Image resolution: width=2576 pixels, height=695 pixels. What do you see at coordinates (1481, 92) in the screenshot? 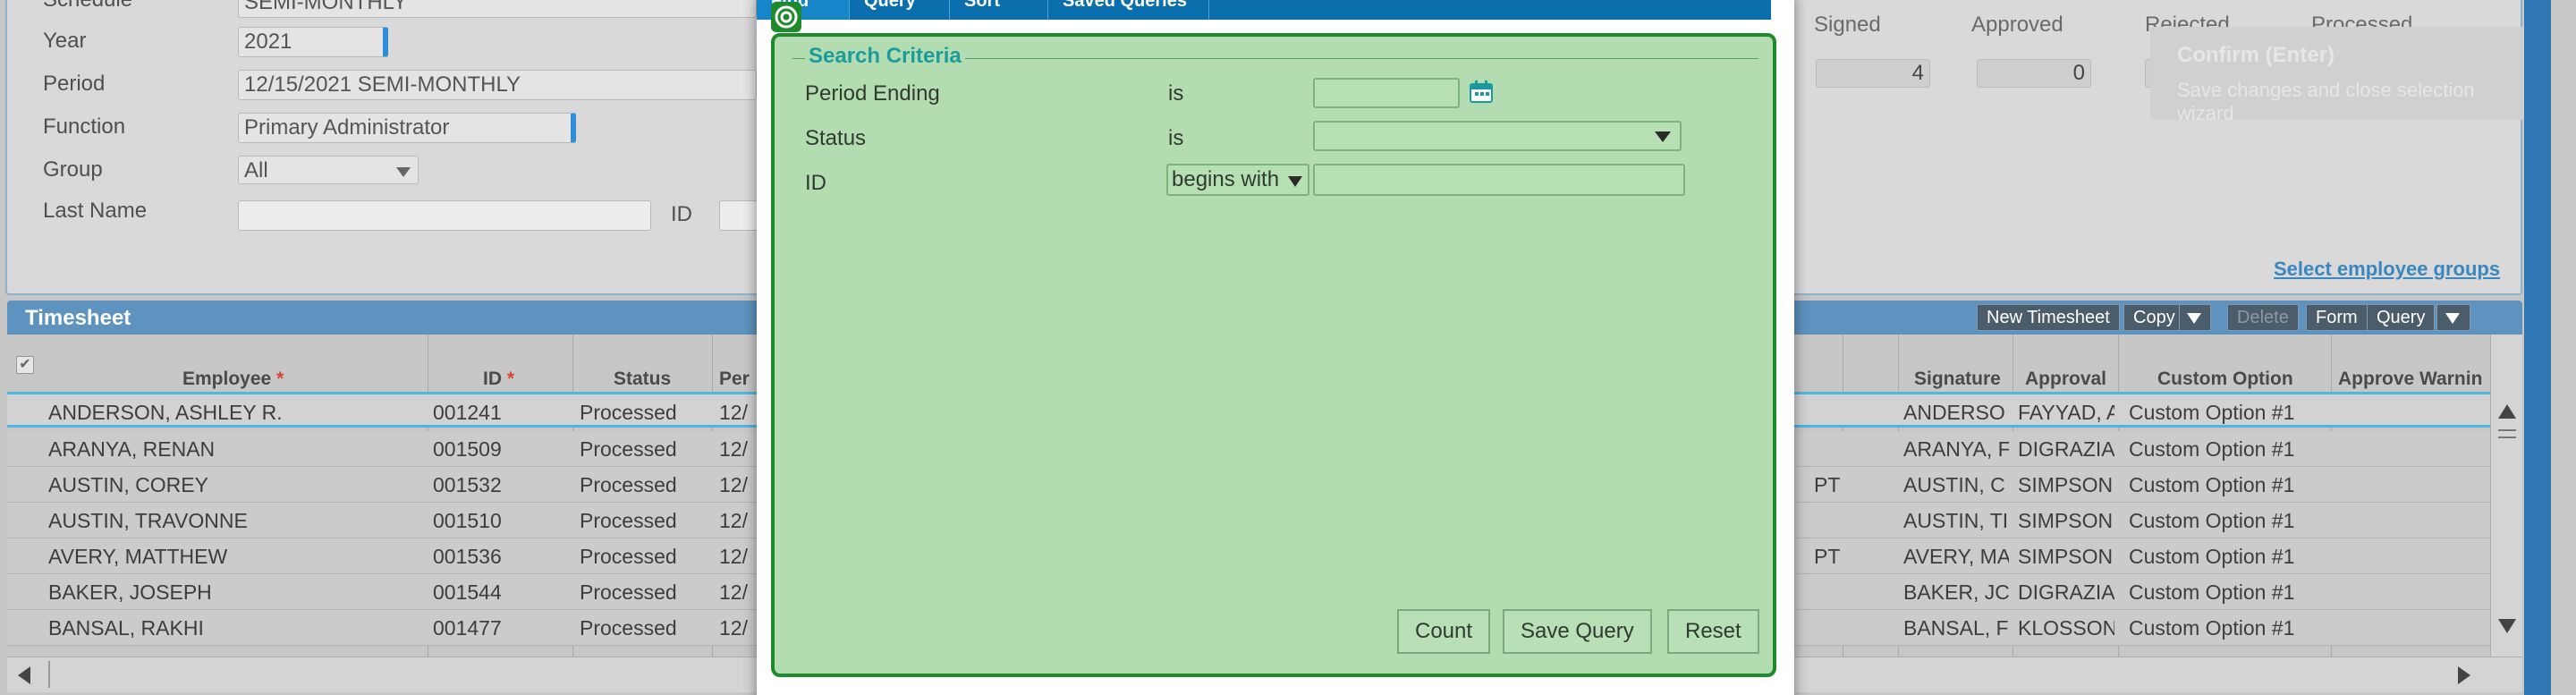
I see `calendar-icon` at bounding box center [1481, 92].